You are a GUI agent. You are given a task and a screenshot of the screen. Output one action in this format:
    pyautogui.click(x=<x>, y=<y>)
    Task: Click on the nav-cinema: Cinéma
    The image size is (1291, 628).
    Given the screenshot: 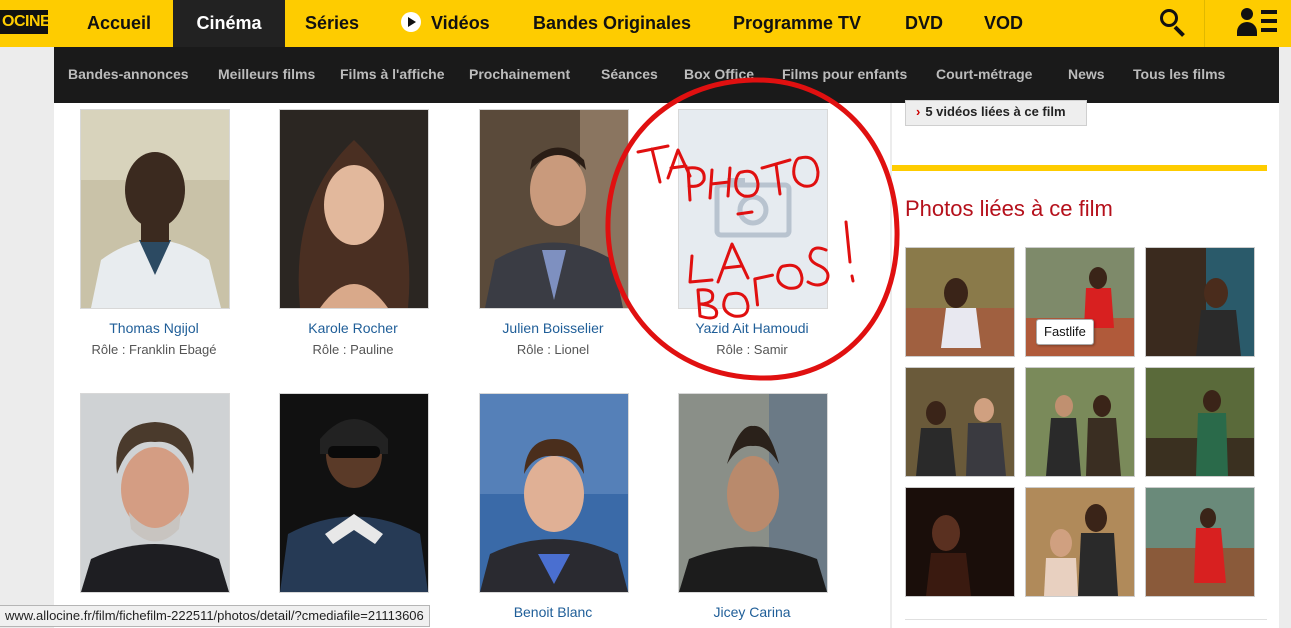 What is the action you would take?
    pyautogui.click(x=229, y=23)
    